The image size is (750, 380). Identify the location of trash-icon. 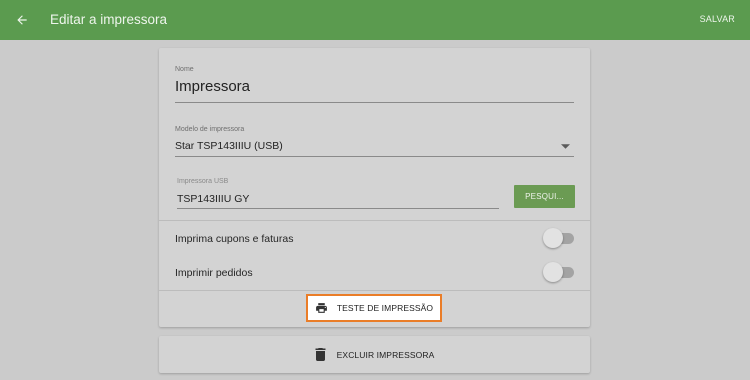
(321, 354).